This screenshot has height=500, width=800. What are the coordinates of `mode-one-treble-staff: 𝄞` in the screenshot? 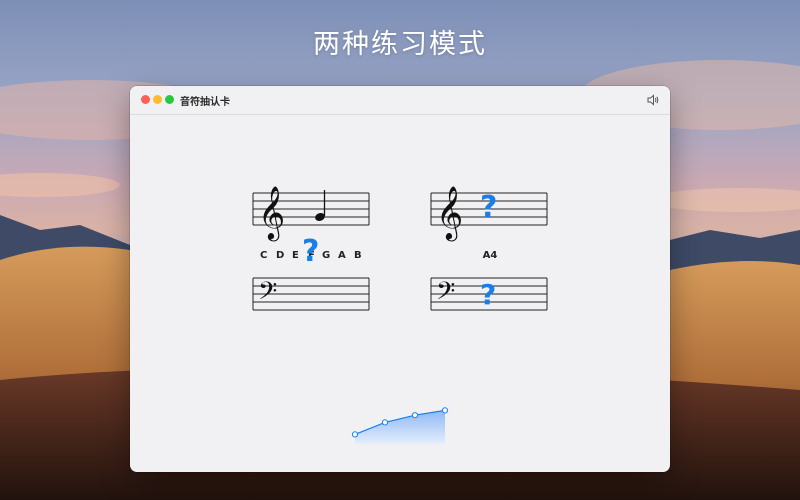 It's located at (311, 211).